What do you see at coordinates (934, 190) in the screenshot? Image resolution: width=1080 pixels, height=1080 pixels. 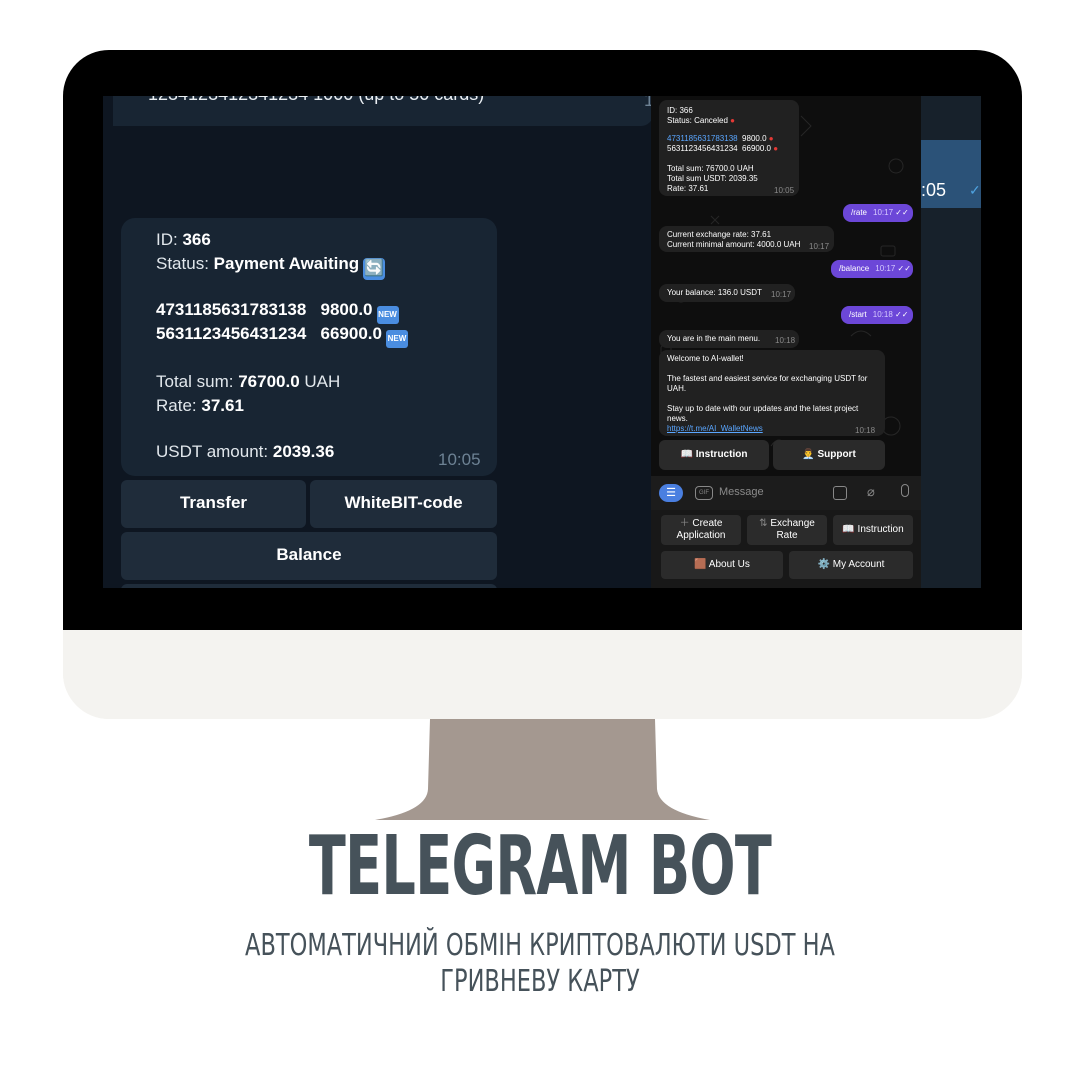 I see `sliver-time: :05` at bounding box center [934, 190].